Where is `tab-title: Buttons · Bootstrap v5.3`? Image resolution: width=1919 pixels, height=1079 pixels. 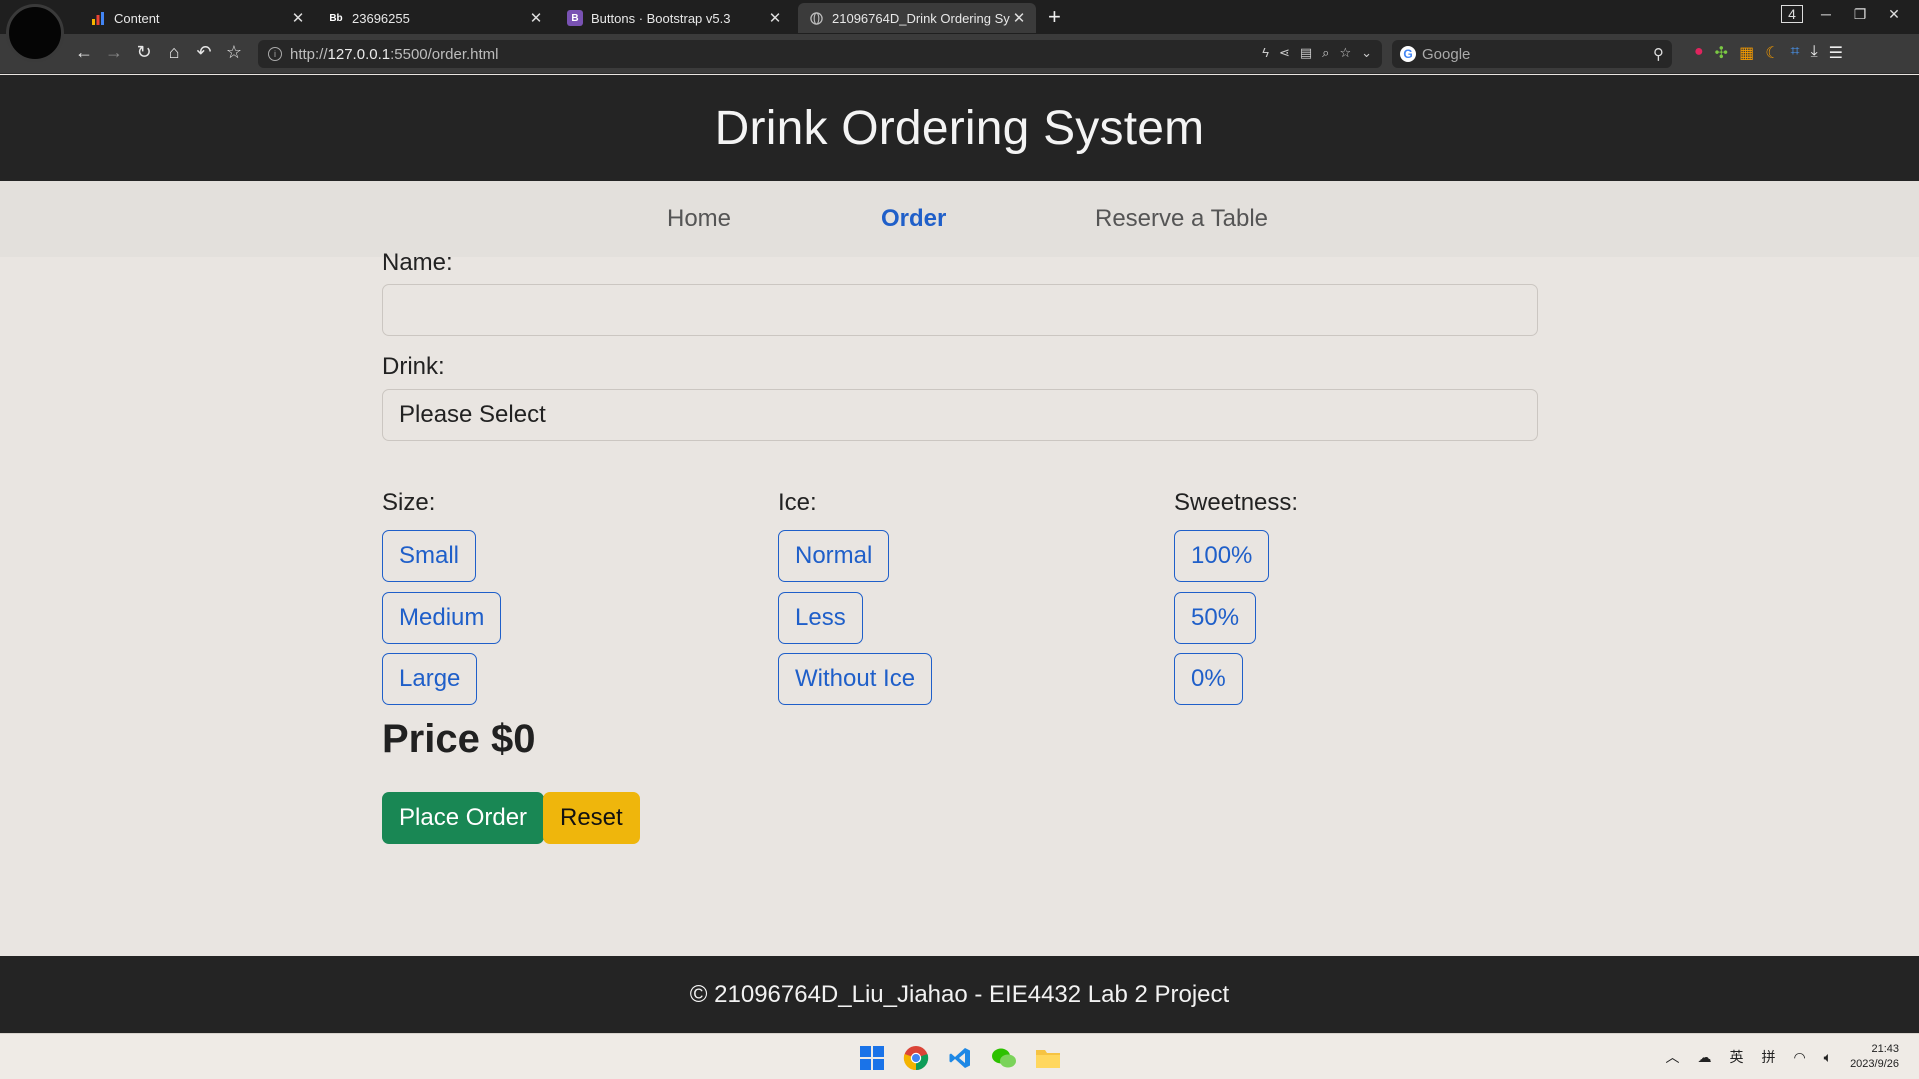
tab-title: Buttons · Bootstrap v5.3 is located at coordinates (661, 18).